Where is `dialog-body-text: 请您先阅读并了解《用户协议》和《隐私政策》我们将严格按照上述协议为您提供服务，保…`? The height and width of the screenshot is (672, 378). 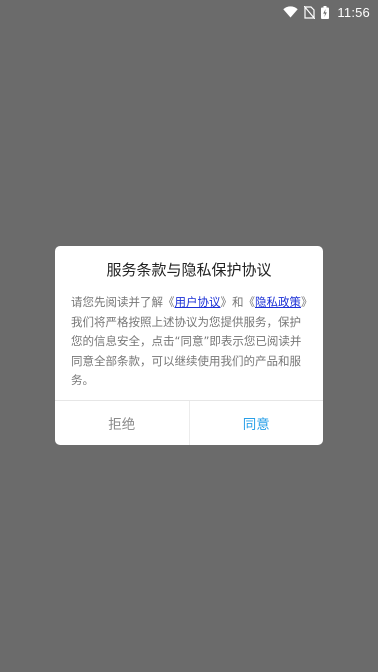 dialog-body-text: 请您先阅读并了解《用户协议》和《隐私政策》我们将严格按照上述协议为您提供服务，保… is located at coordinates (190, 342).